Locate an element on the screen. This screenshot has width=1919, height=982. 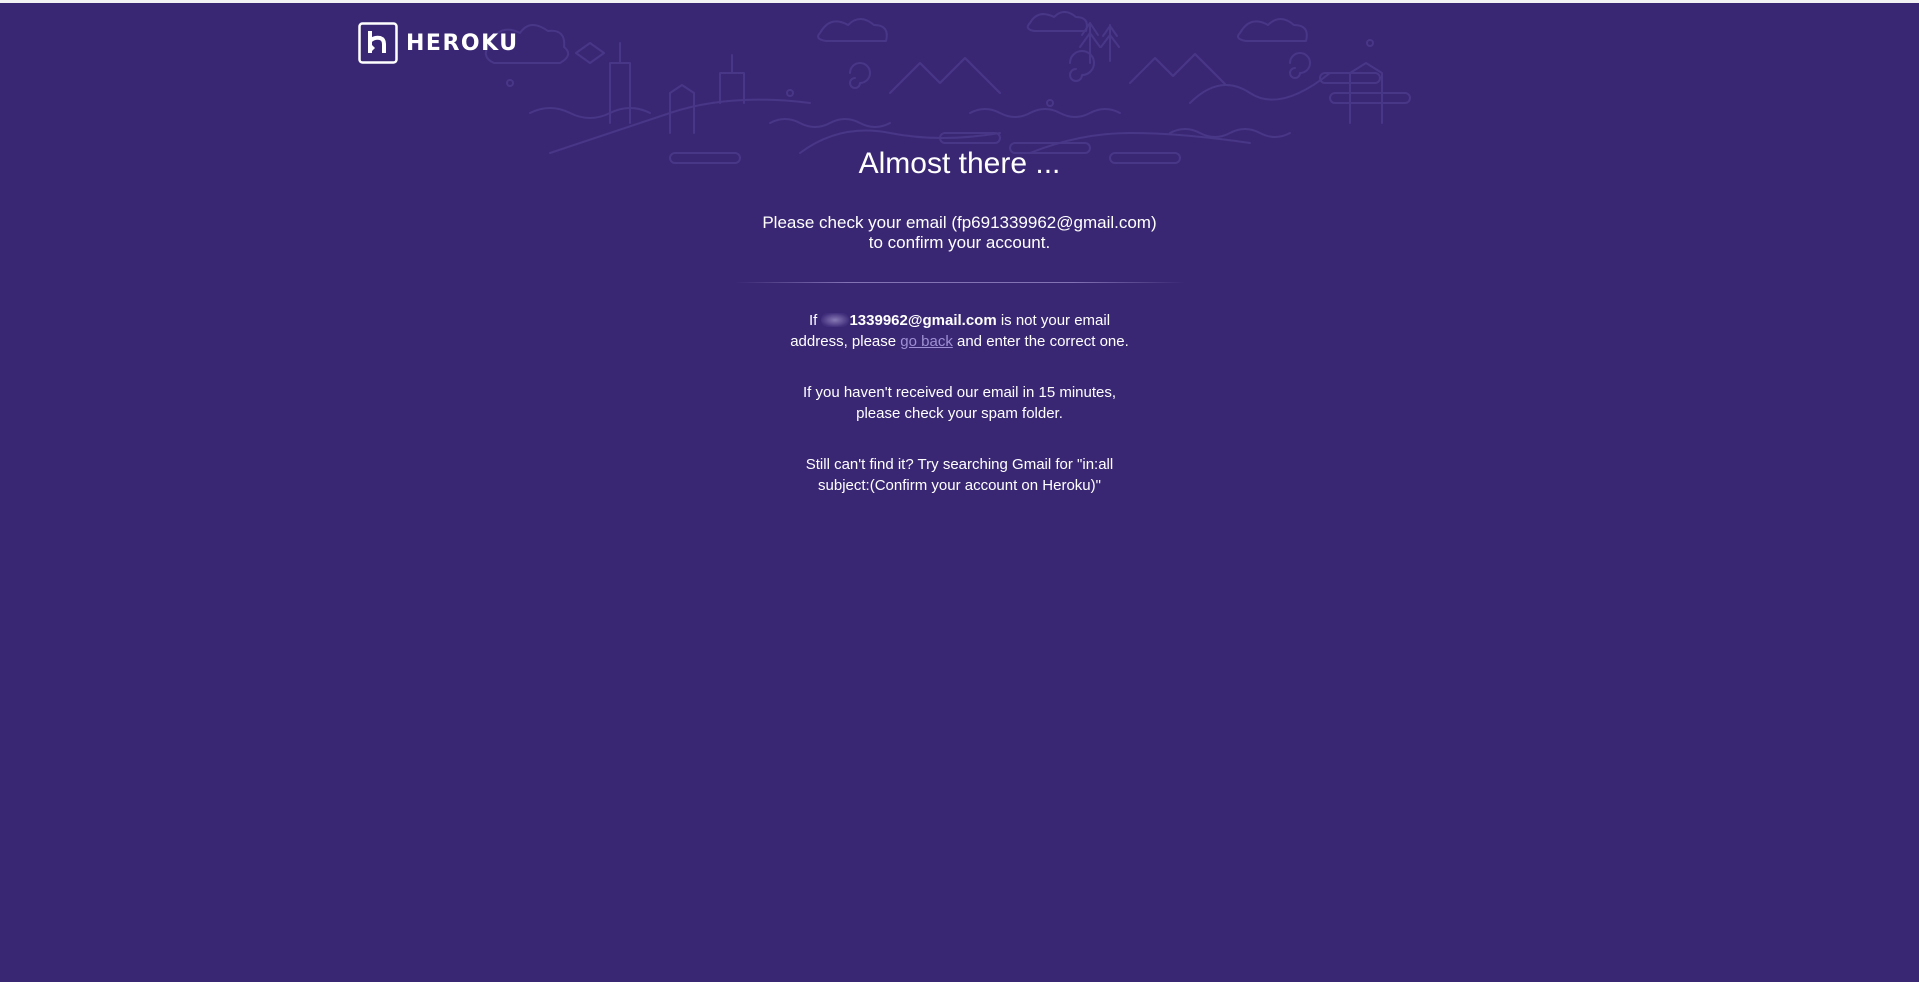
heroku-wordmark: HEROKU is located at coordinates (462, 43).